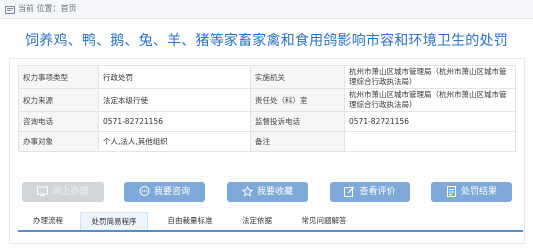 Image resolution: width=533 pixels, height=251 pixels. I want to click on table-row: 办事对象 个人,法人,其他组织 备注, so click(267, 141).